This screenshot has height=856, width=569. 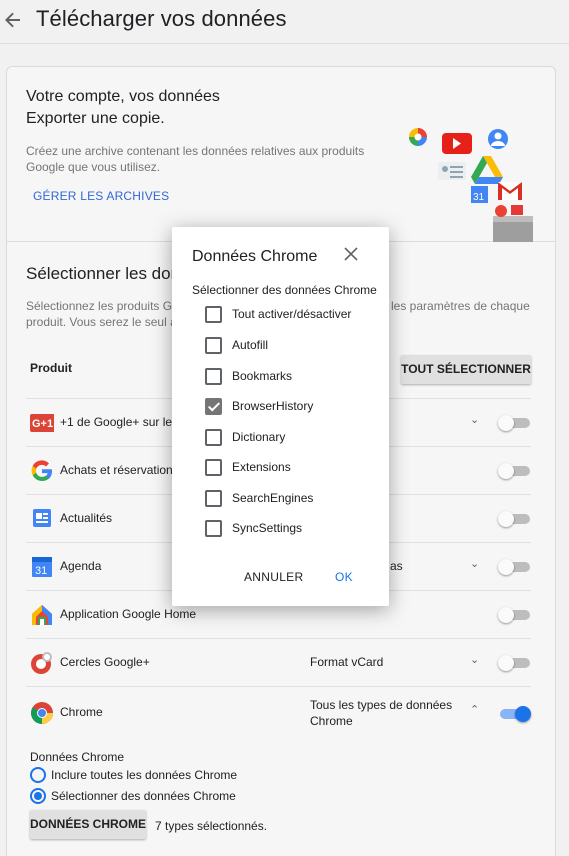 I want to click on cancel-button: ANNULER, so click(x=273, y=577).